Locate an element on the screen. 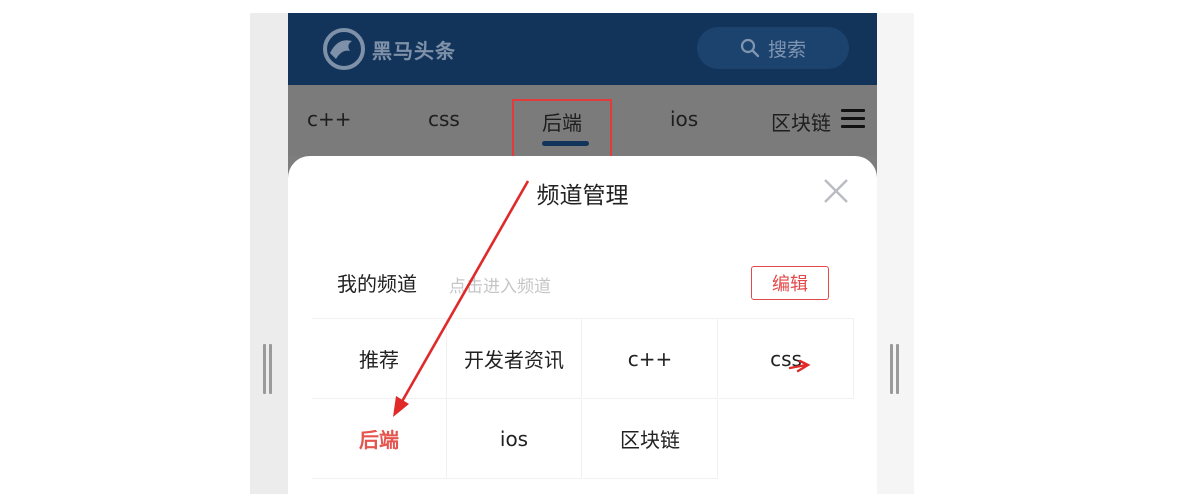 The height and width of the screenshot is (494, 1203). app-header: 黑马头条 搜索 is located at coordinates (582, 49).